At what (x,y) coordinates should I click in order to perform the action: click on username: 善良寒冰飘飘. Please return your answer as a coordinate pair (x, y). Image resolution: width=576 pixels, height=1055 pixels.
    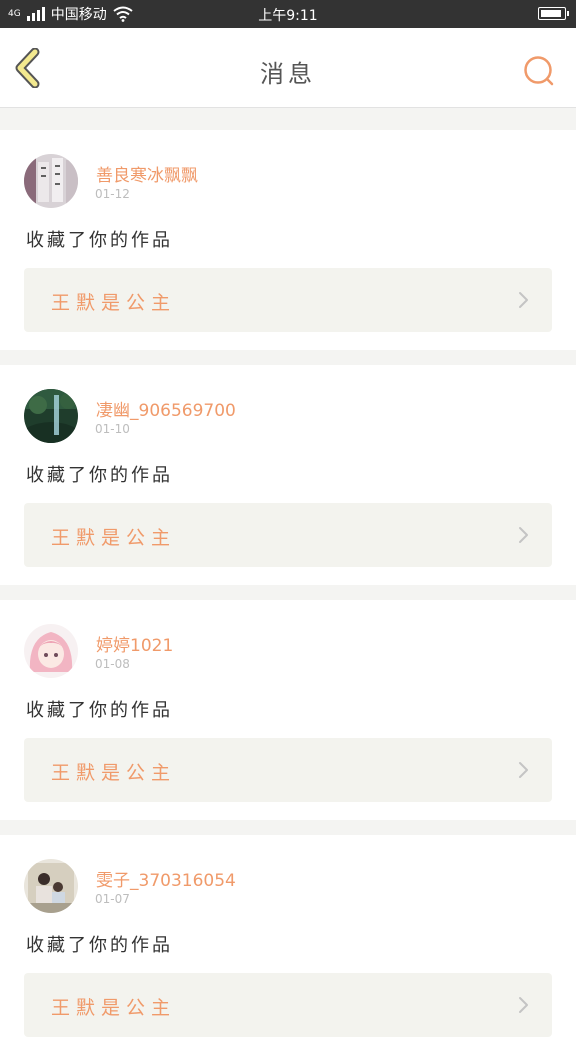
    Looking at the image, I should click on (147, 173).